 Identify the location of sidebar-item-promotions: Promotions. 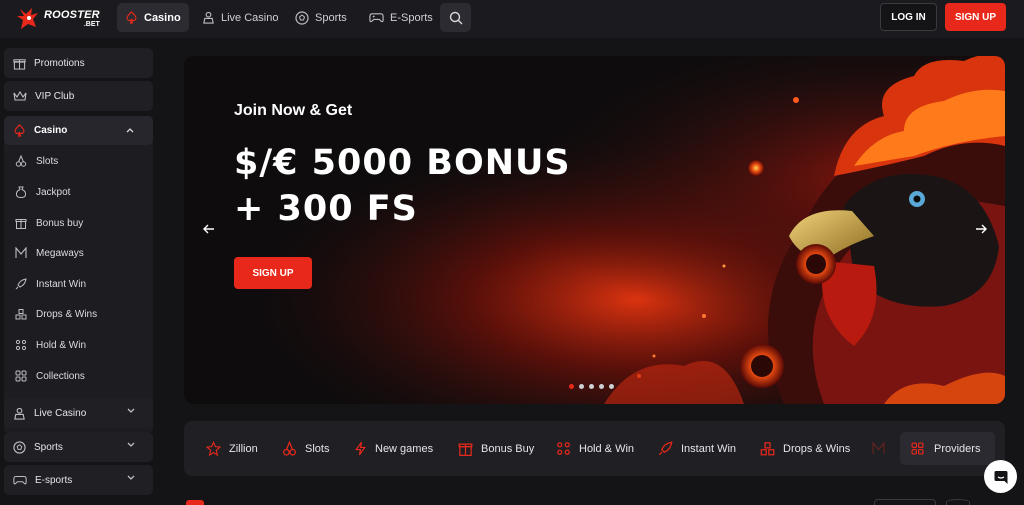
(78, 63).